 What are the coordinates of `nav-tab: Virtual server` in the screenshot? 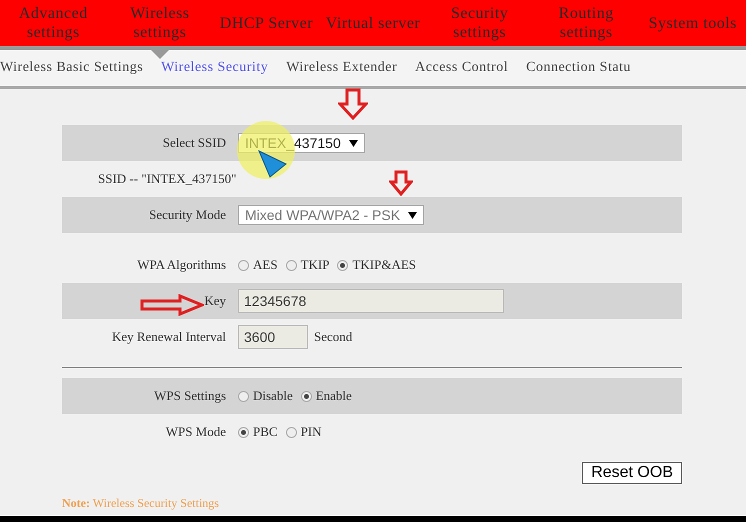 It's located at (373, 29).